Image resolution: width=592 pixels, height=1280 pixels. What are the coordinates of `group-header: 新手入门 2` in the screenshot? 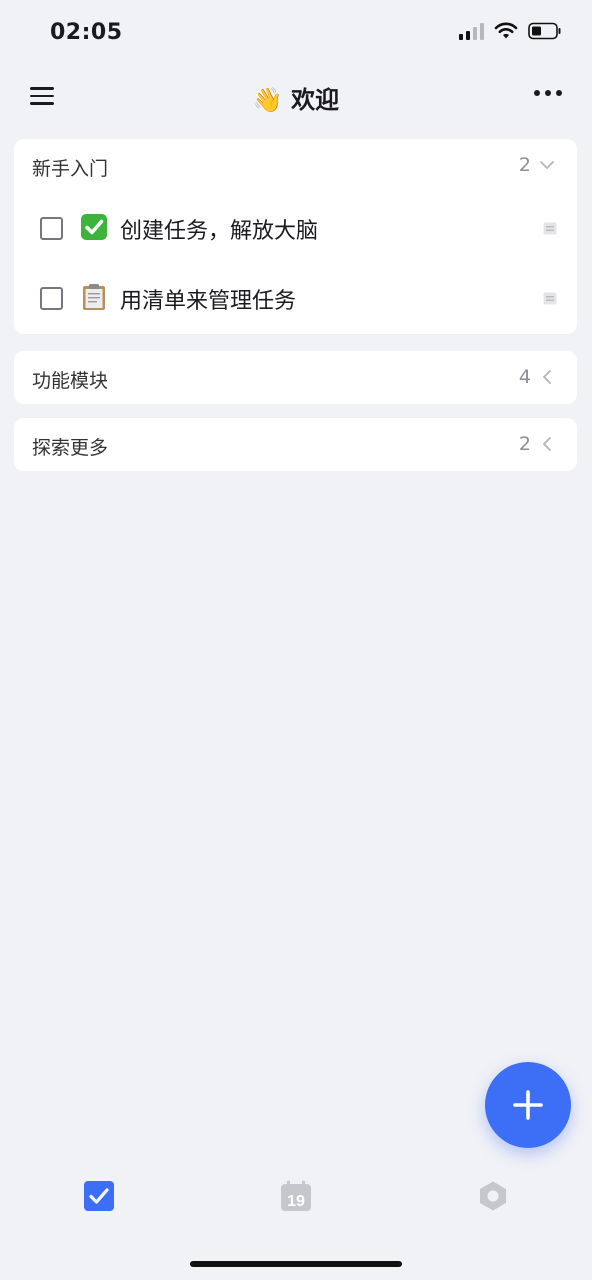 It's located at (295, 166).